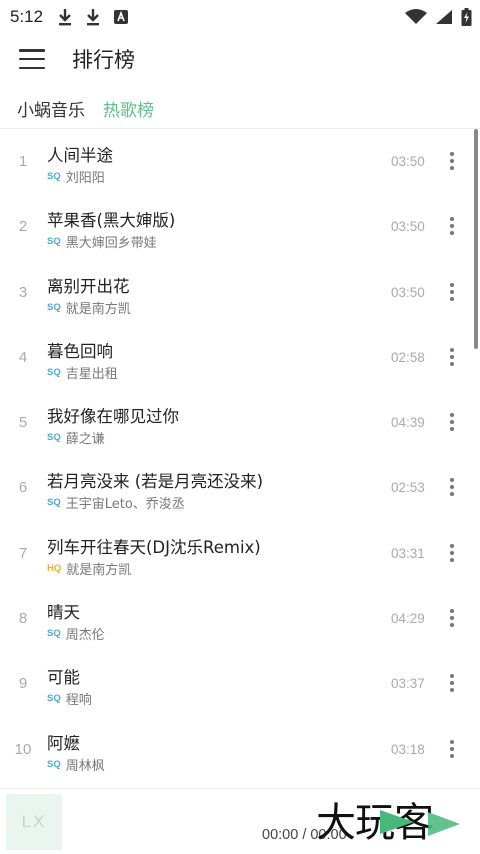 This screenshot has height=854, width=480. Describe the element at coordinates (85, 766) in the screenshot. I see `song-artist: 周林枫` at that location.